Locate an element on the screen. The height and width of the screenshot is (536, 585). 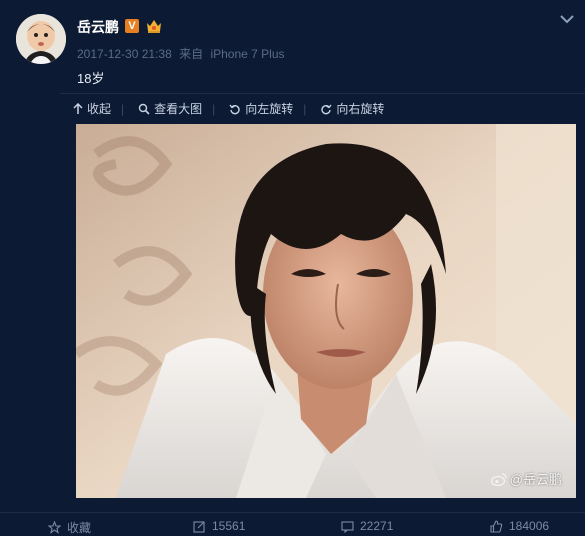
timestamp: 2017-12-30 21:38 is located at coordinates (124, 54).